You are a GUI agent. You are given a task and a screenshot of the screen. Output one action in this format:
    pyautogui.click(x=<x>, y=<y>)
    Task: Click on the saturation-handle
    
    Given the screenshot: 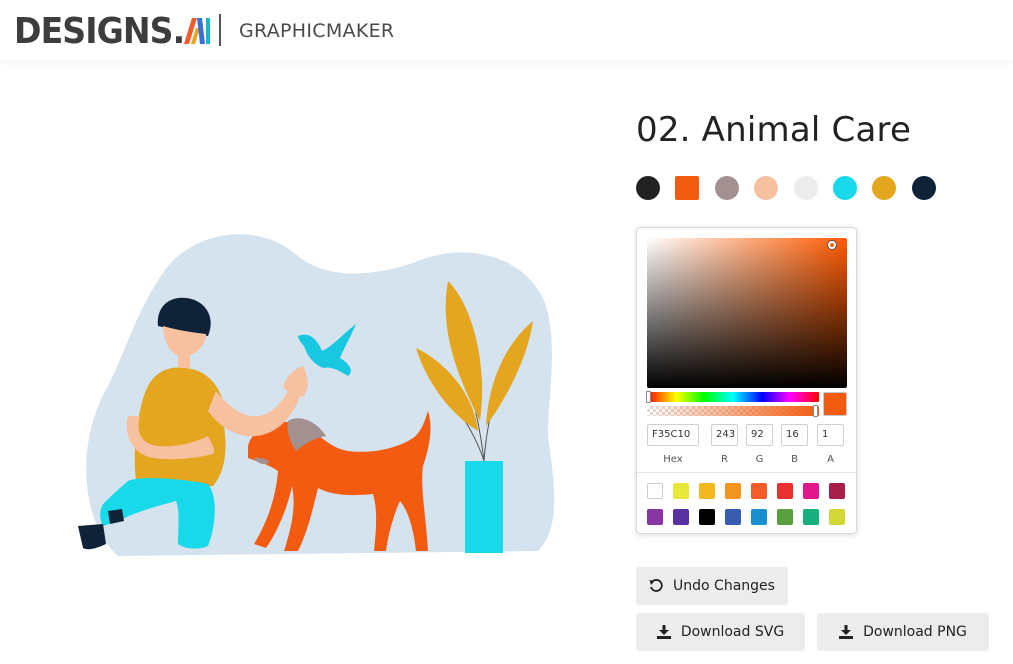 What is the action you would take?
    pyautogui.click(x=832, y=245)
    